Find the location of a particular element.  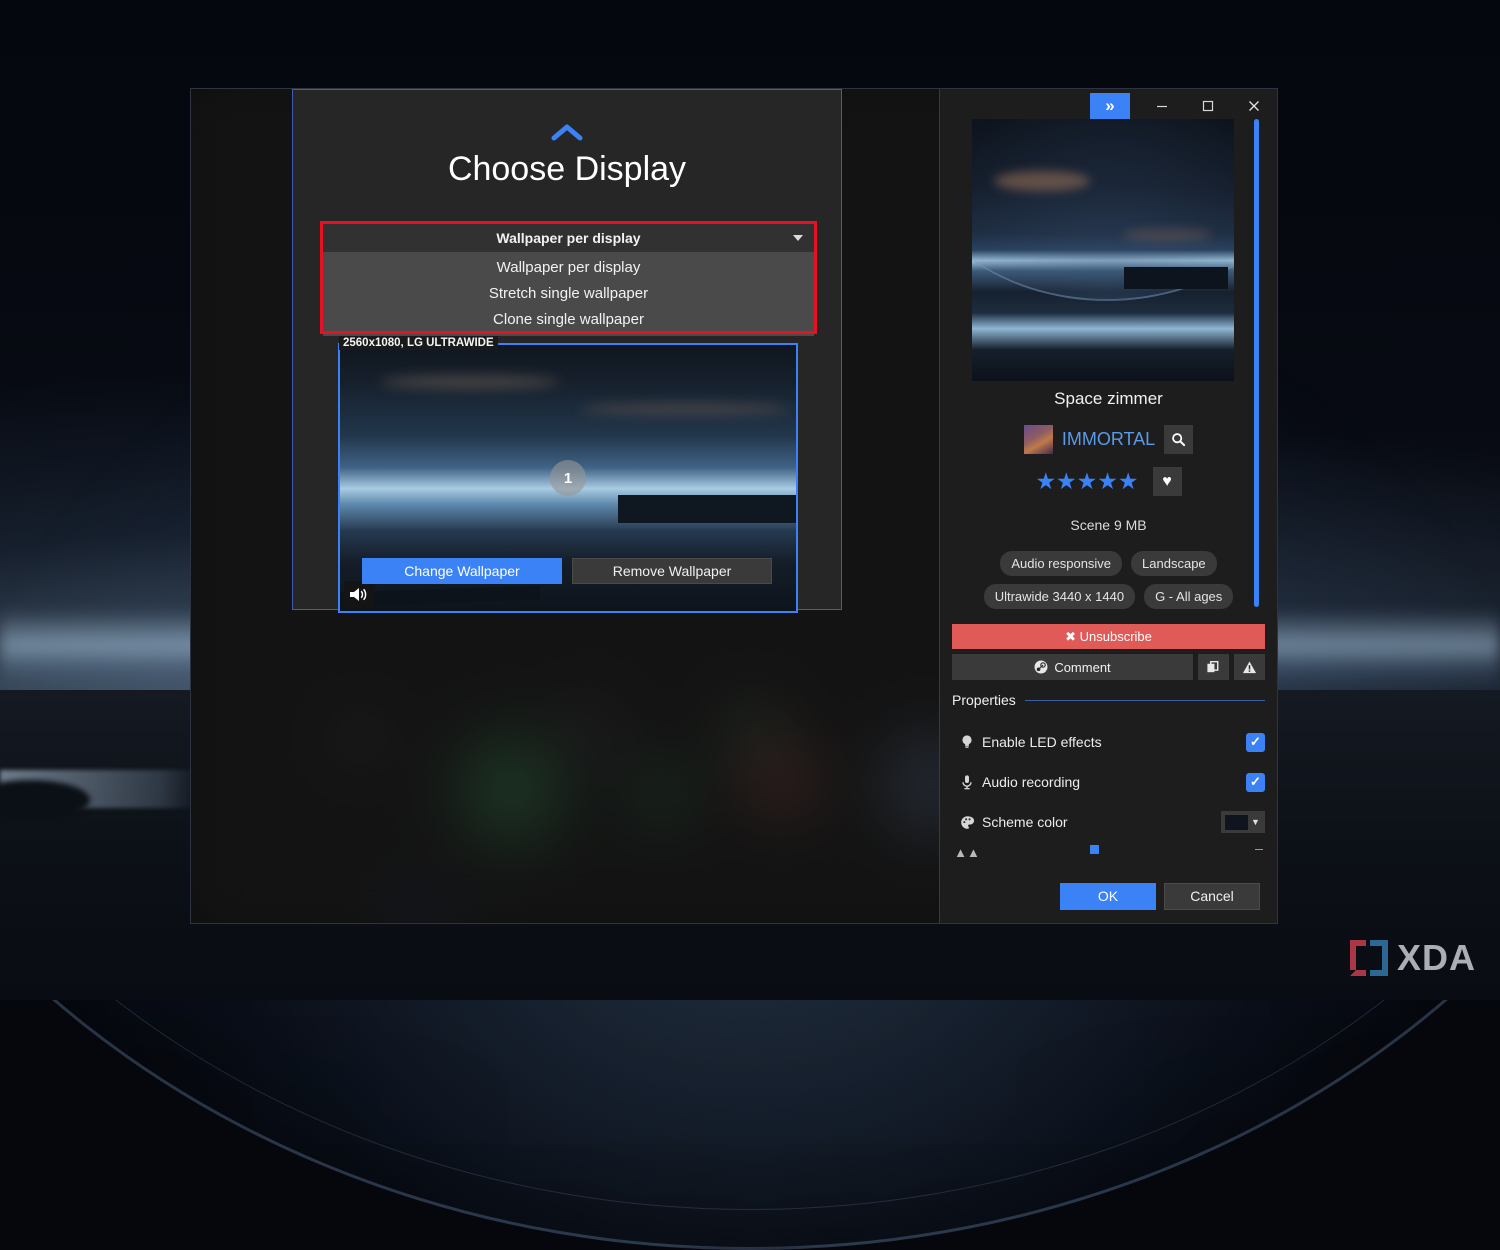

cut-off-icon: ▲▲ is located at coordinates (967, 852).